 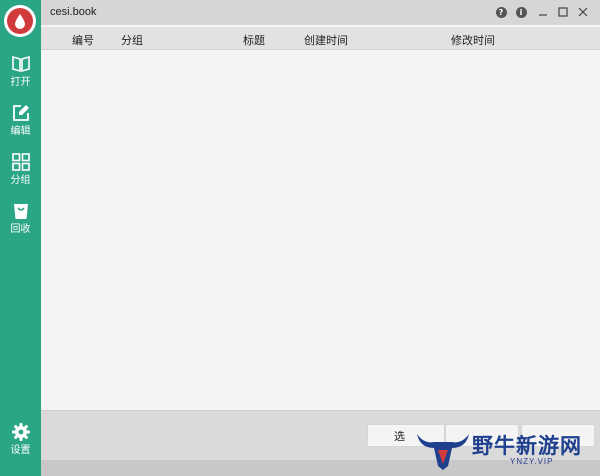 What do you see at coordinates (20, 162) in the screenshot?
I see `group-grid-icon` at bounding box center [20, 162].